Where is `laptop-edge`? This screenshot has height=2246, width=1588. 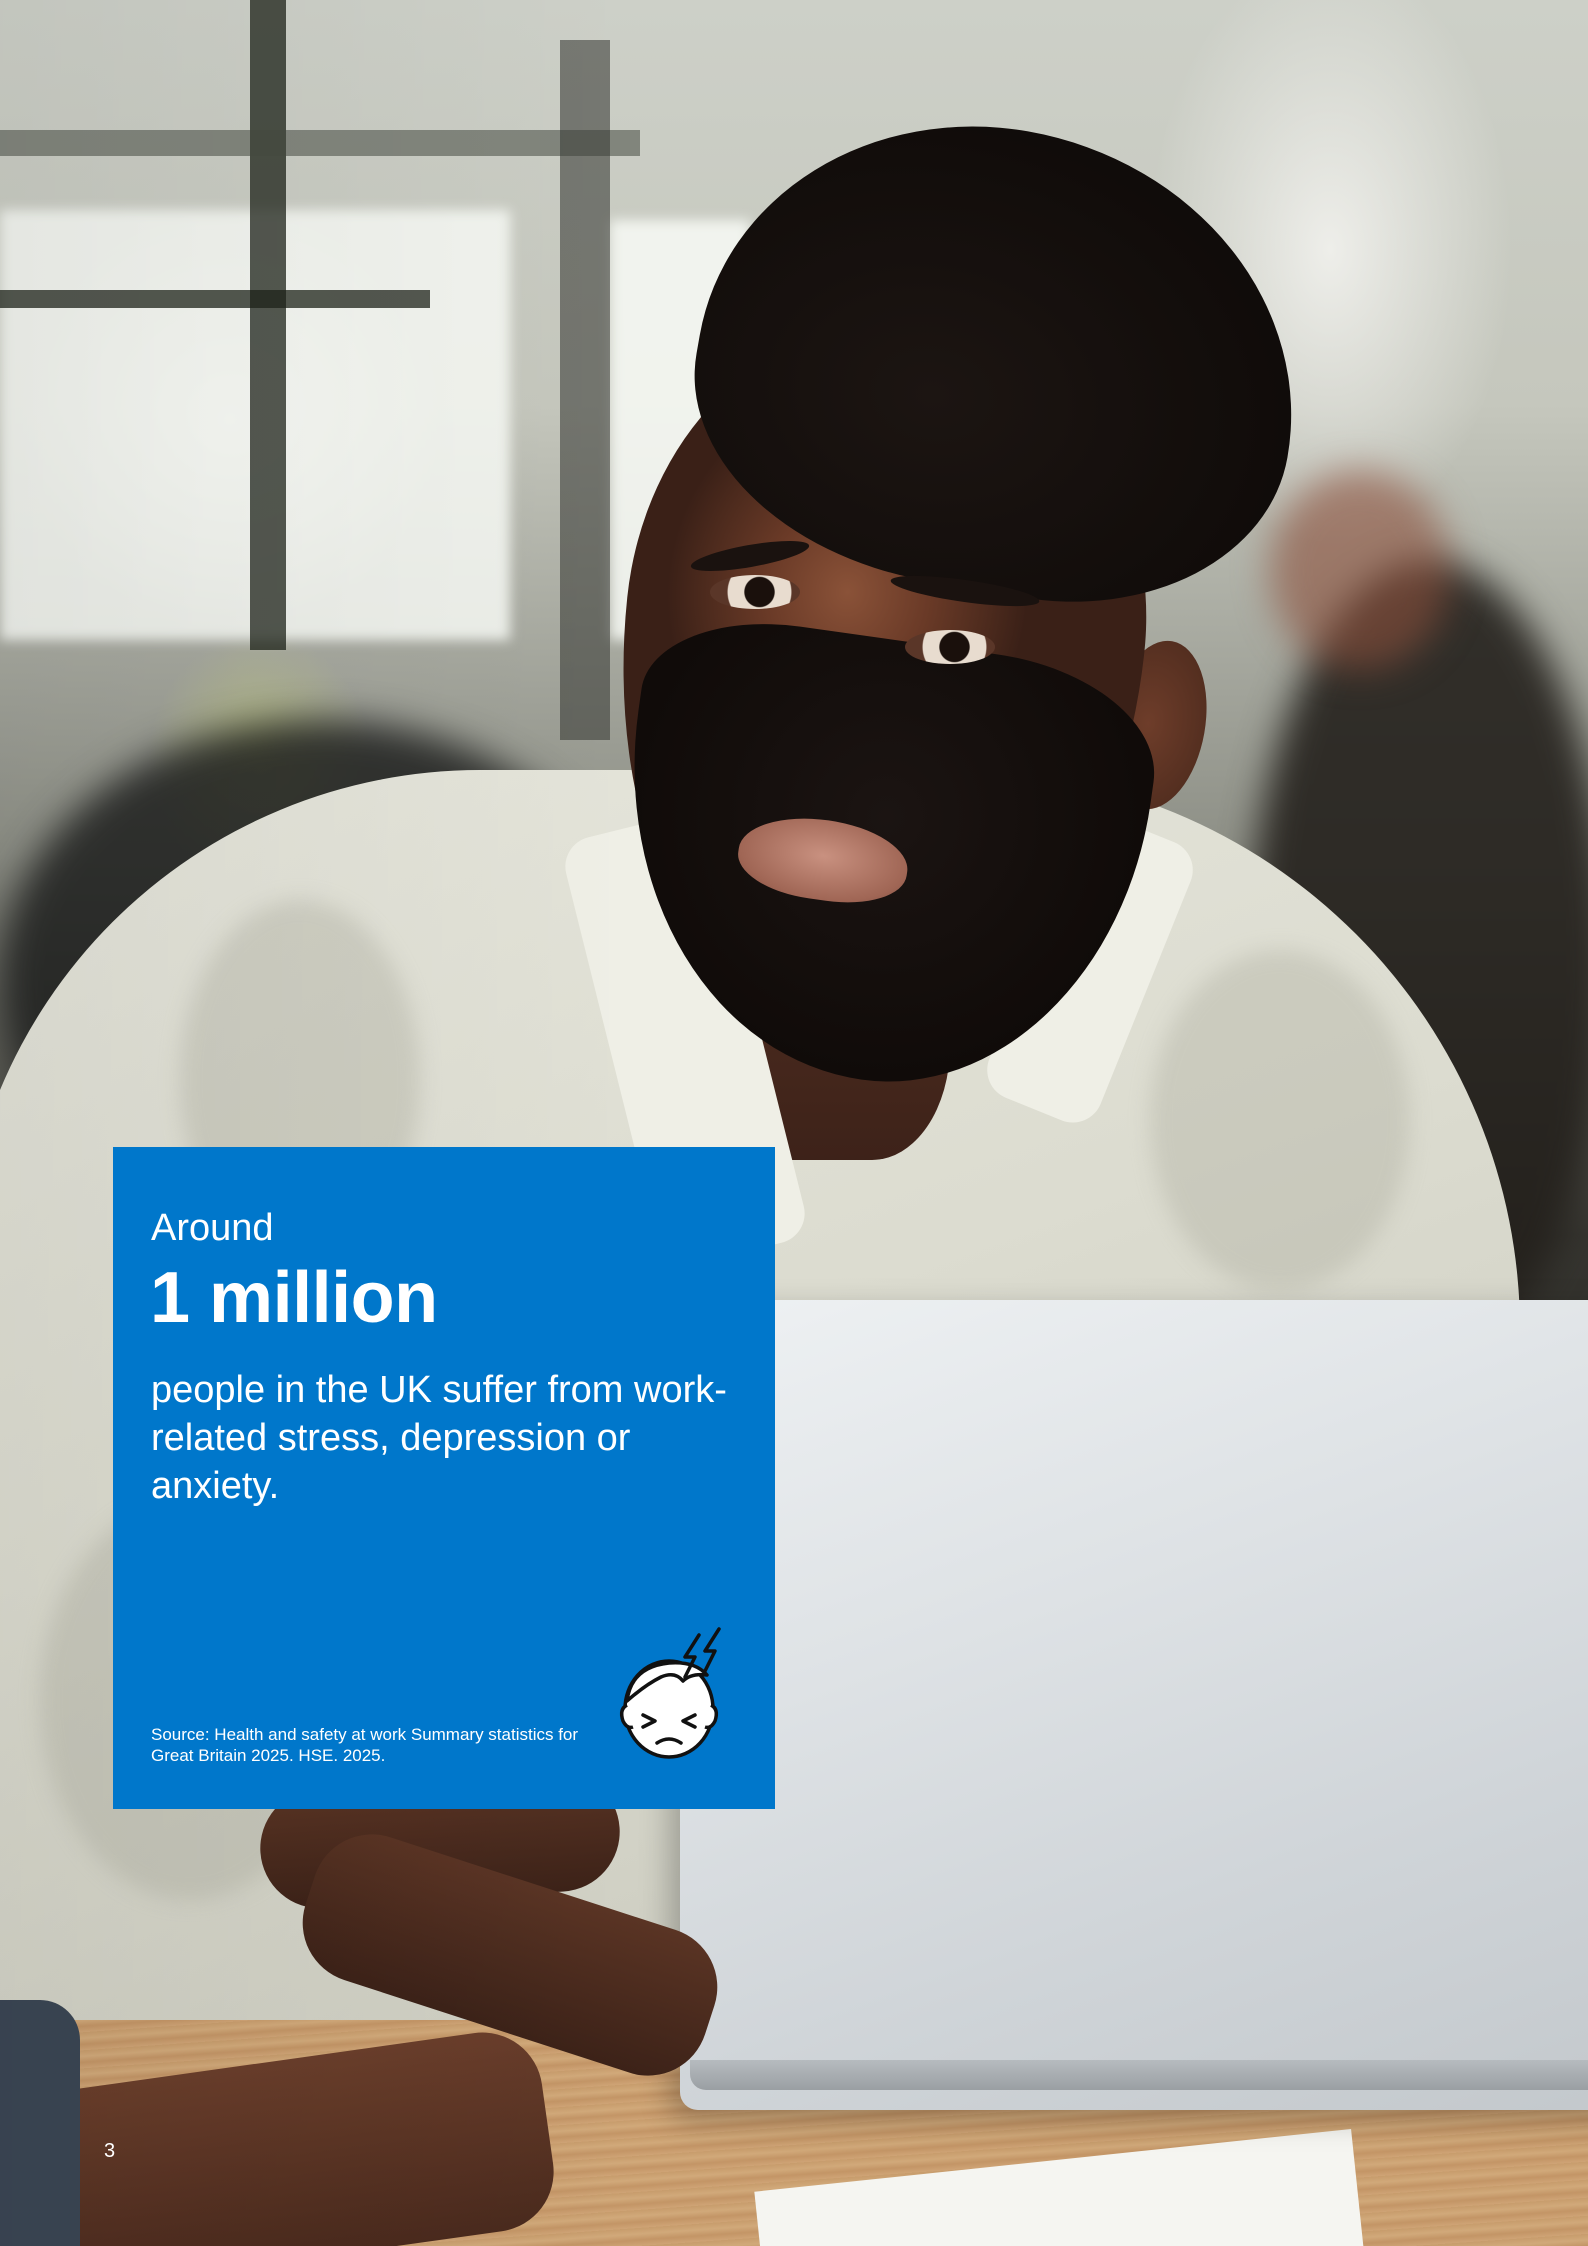 laptop-edge is located at coordinates (1139, 2075).